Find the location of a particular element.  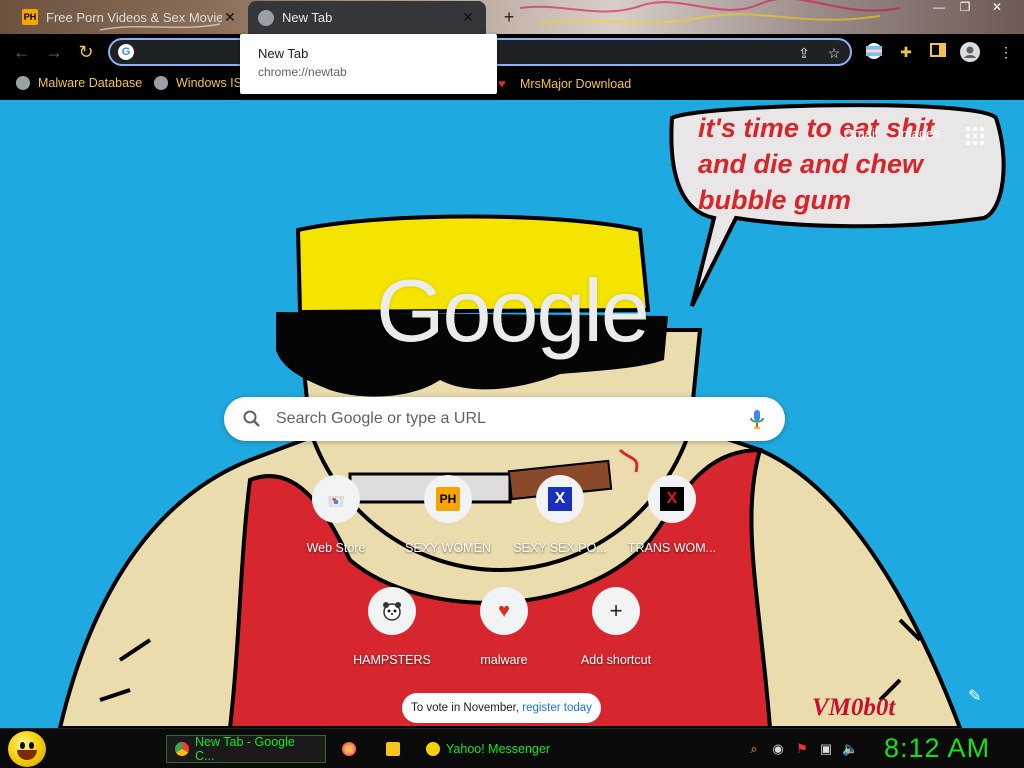

shortcut-add: + Add shortcut is located at coordinates (616, 627).